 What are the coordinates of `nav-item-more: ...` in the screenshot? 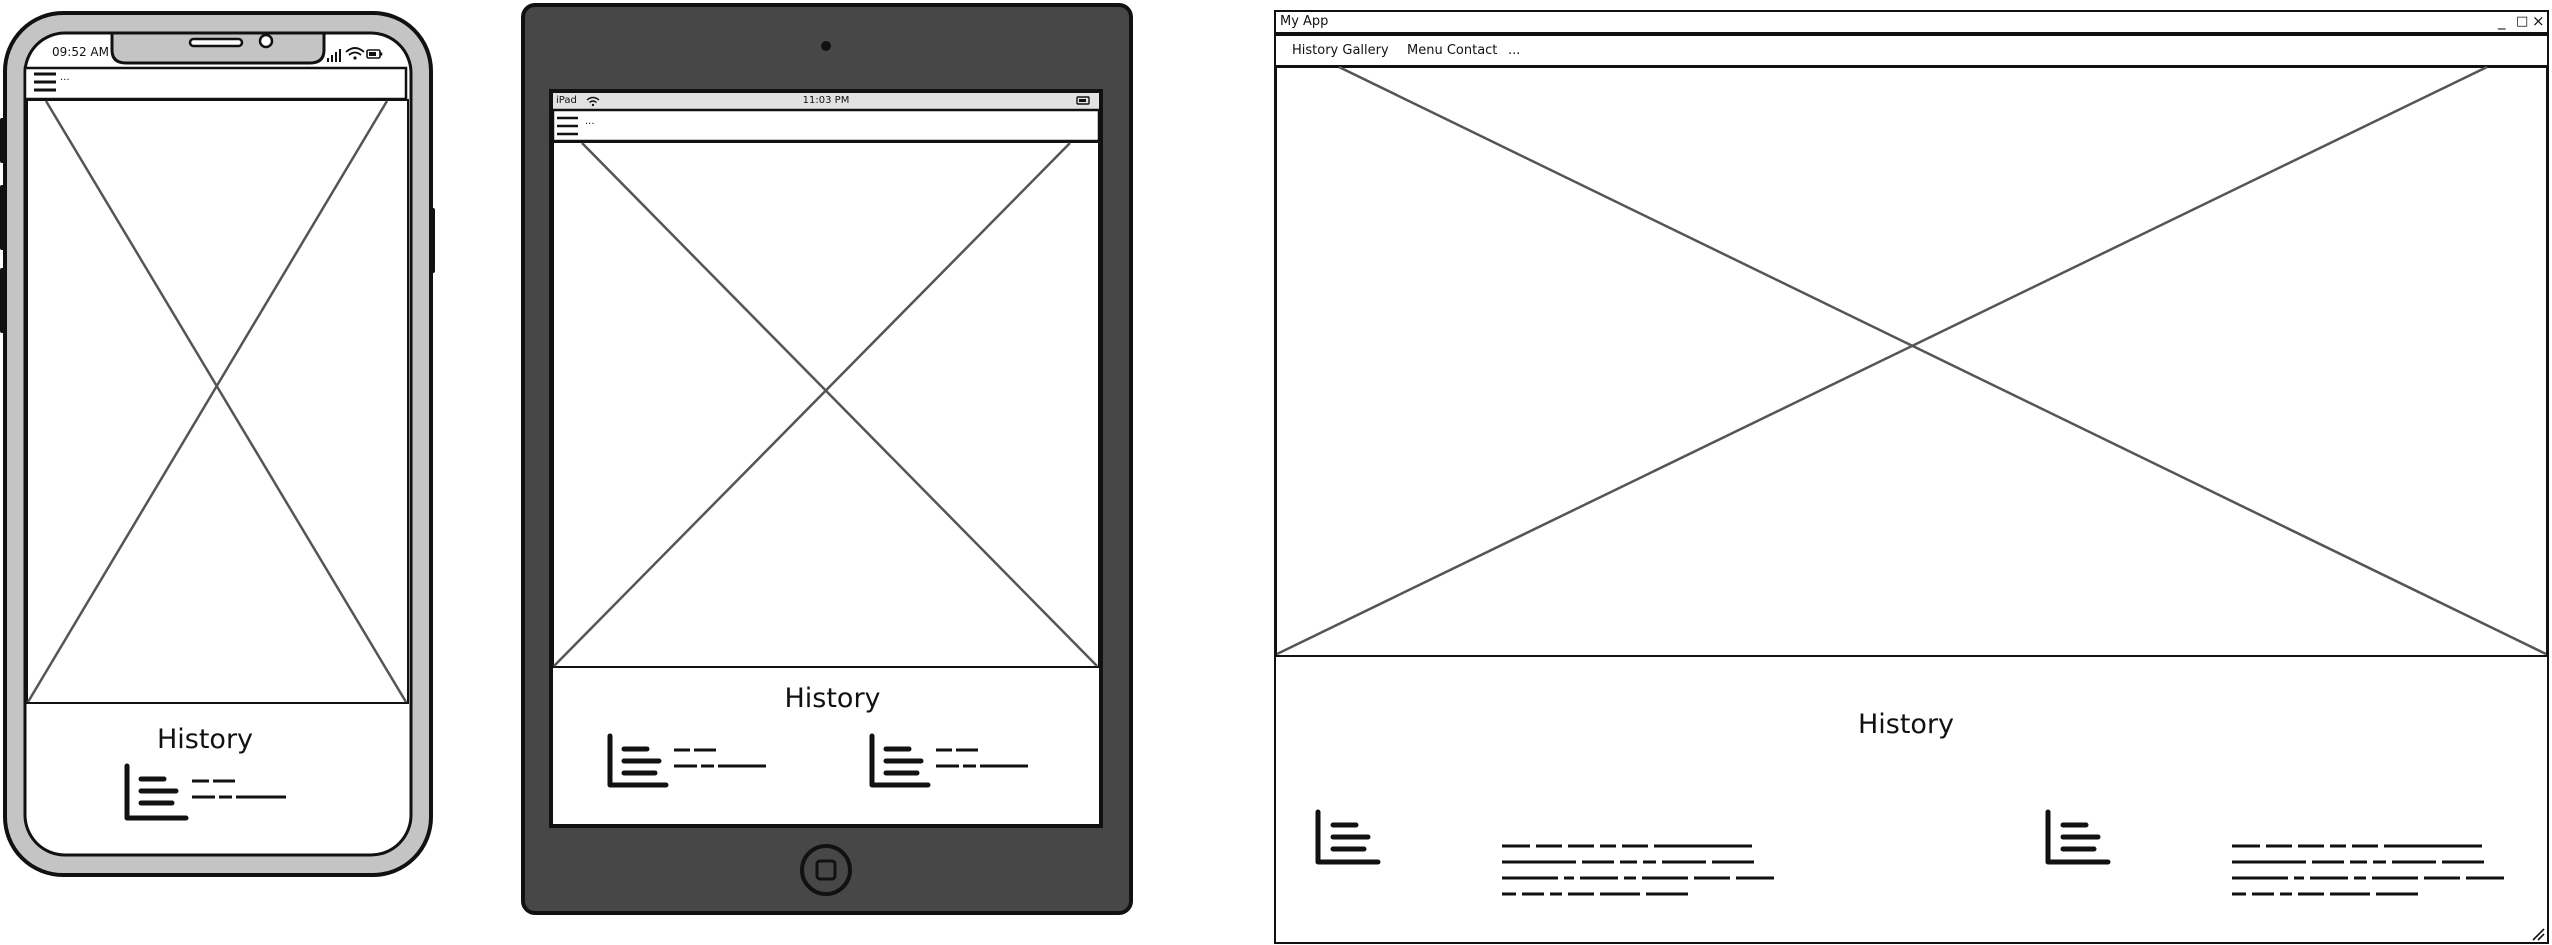 It's located at (1514, 50).